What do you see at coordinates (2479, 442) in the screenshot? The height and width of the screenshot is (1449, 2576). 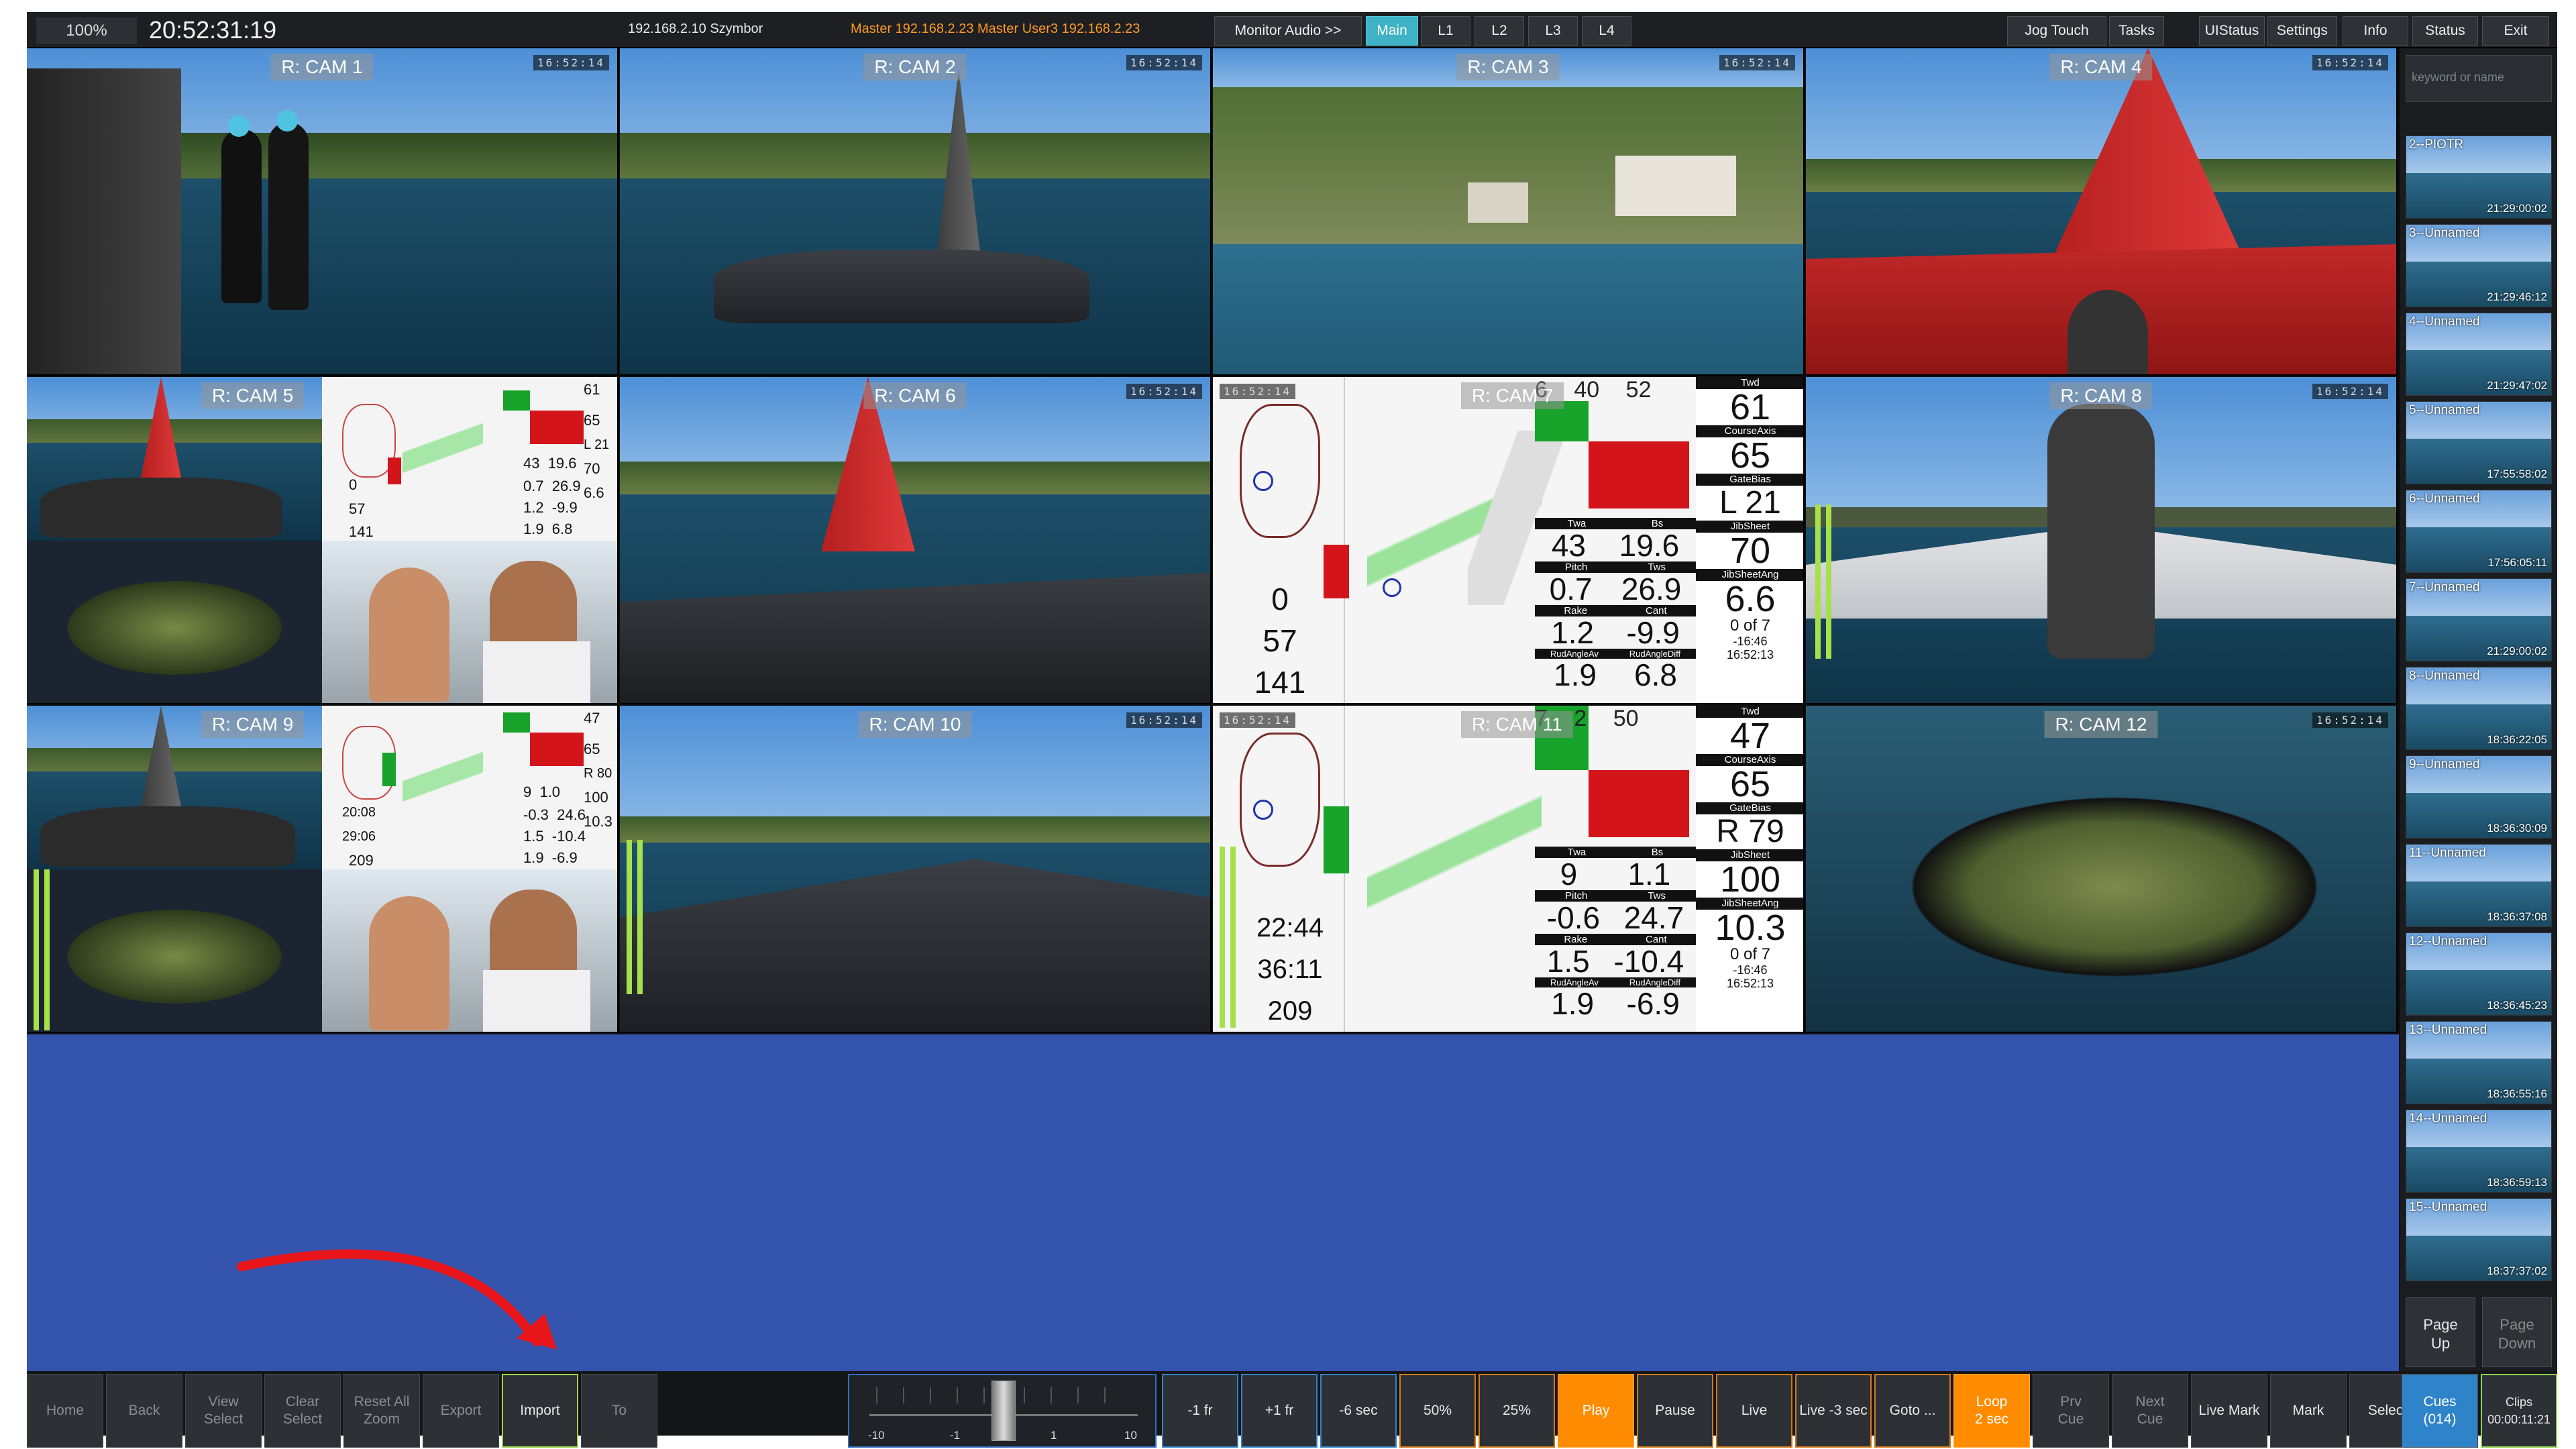 I see `clip-thumbnail: 5--Unnamed 17:55:58:02` at bounding box center [2479, 442].